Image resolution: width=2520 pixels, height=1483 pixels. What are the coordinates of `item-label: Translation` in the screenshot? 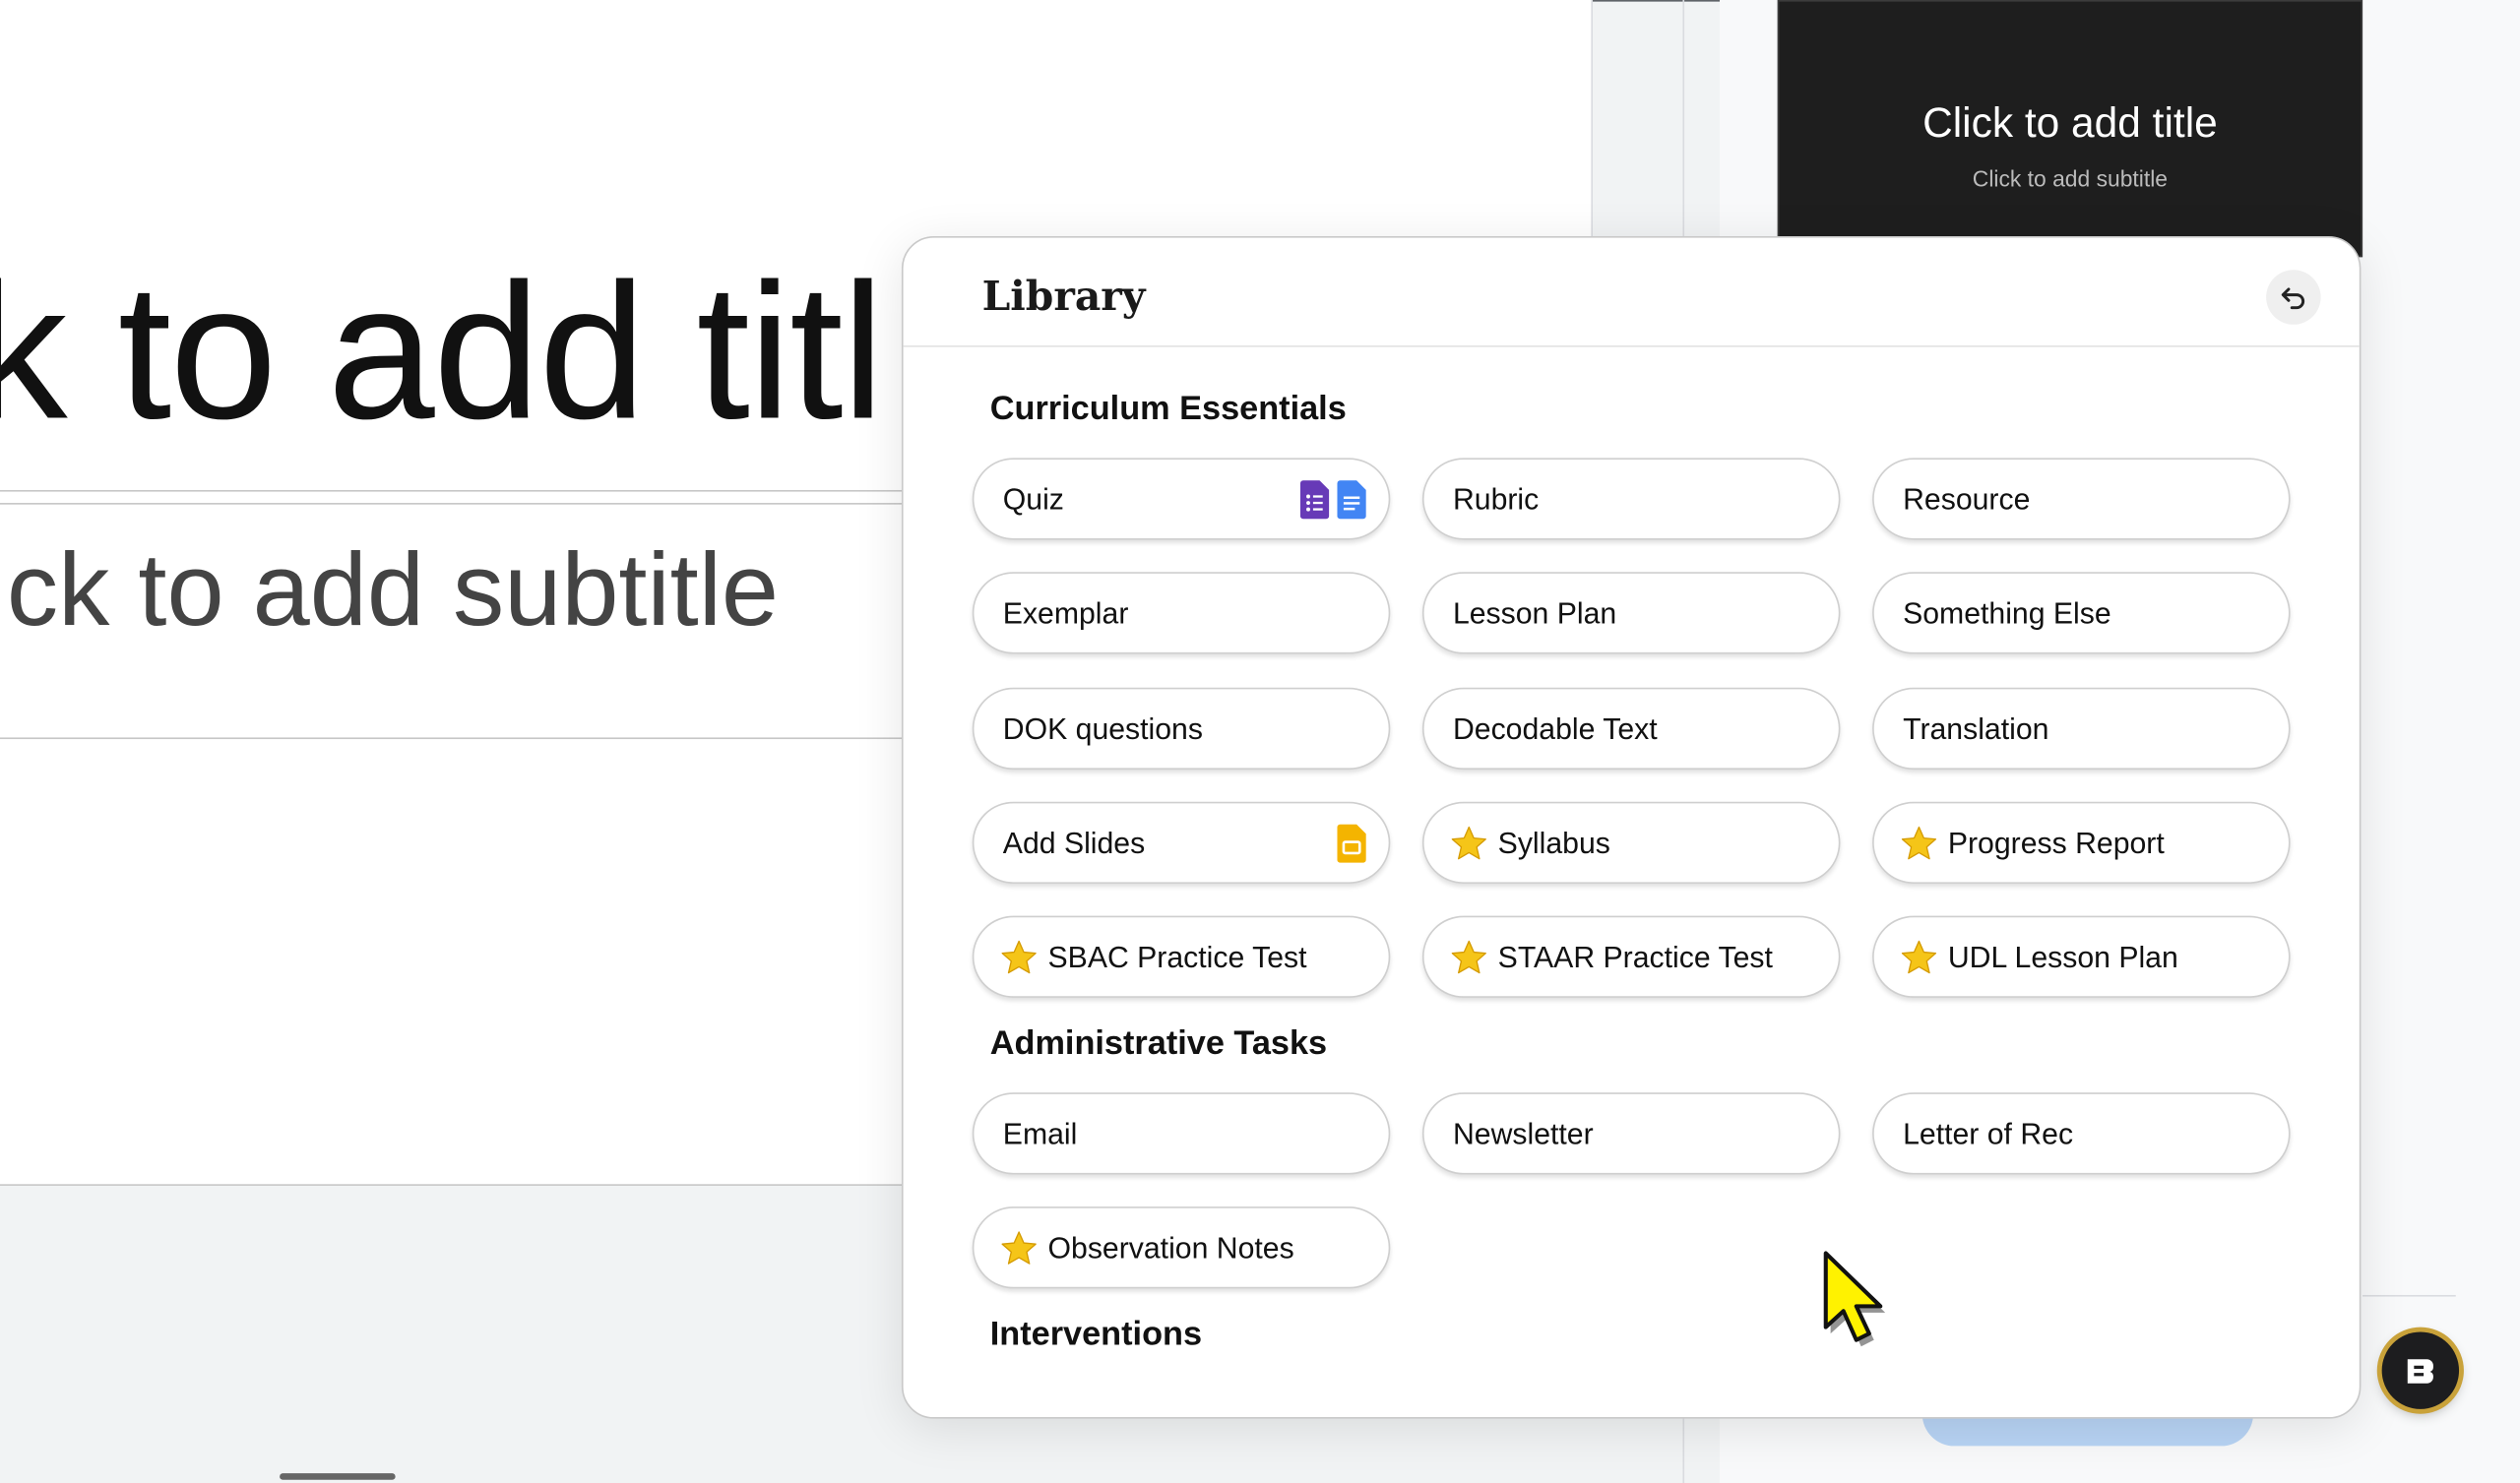 It's located at (1976, 728).